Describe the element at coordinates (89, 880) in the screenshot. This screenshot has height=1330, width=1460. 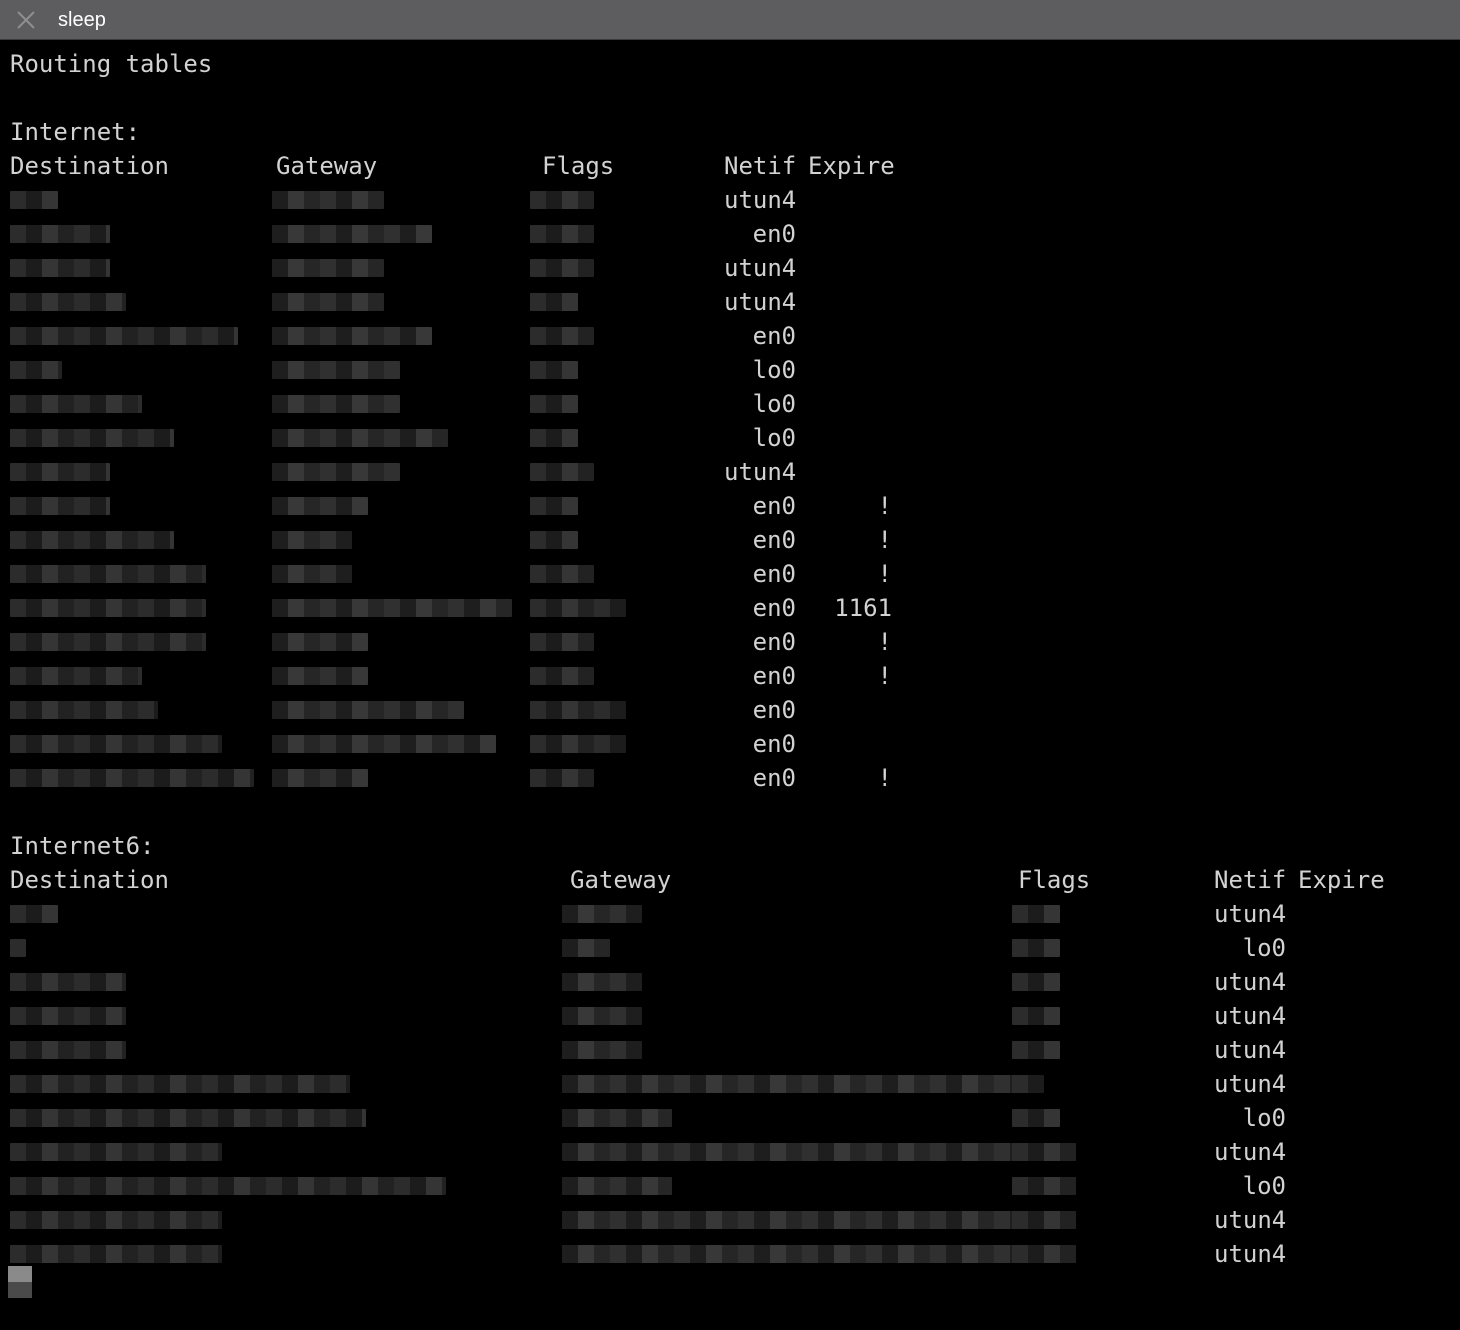
I see `inet6-header-destination: Destination` at that location.